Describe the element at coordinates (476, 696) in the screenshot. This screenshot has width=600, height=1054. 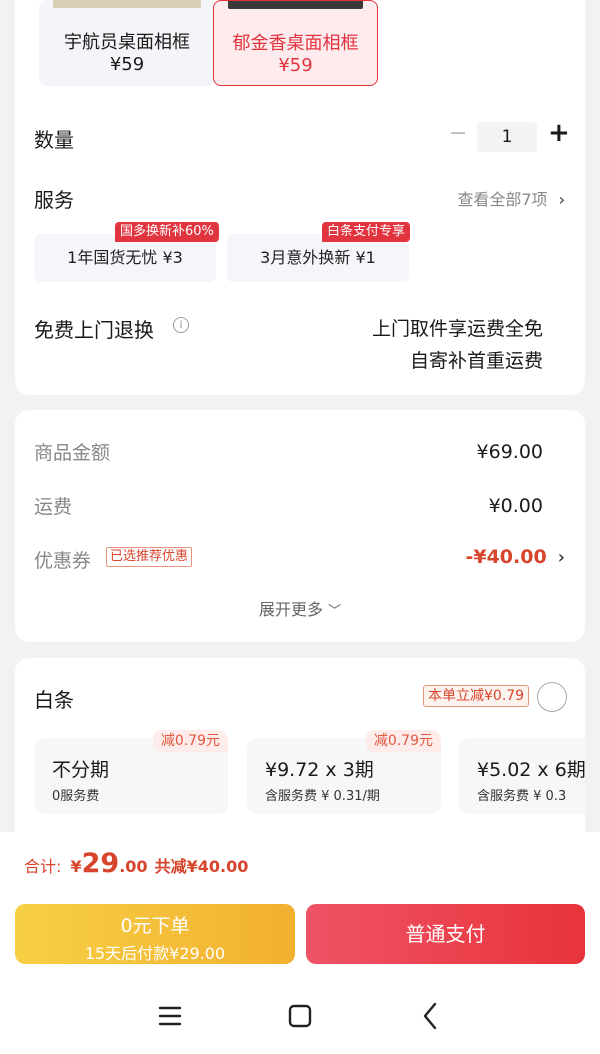
I see `baitiao-discount-badge: 本单立减¥0.79` at that location.